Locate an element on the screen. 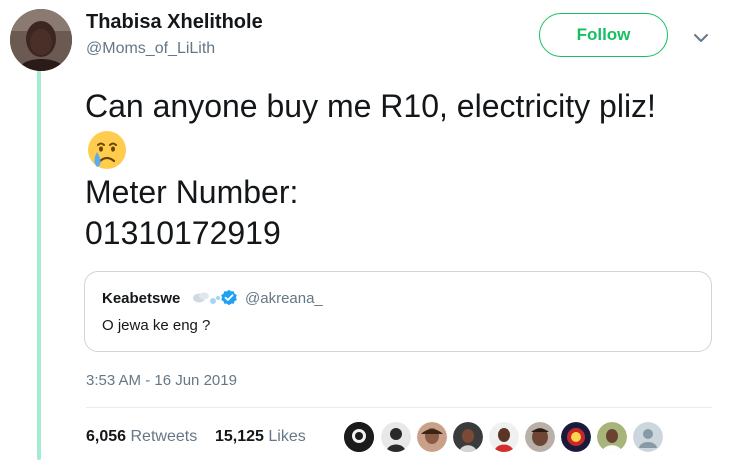  quoted-handle: @akreana_ is located at coordinates (284, 298).